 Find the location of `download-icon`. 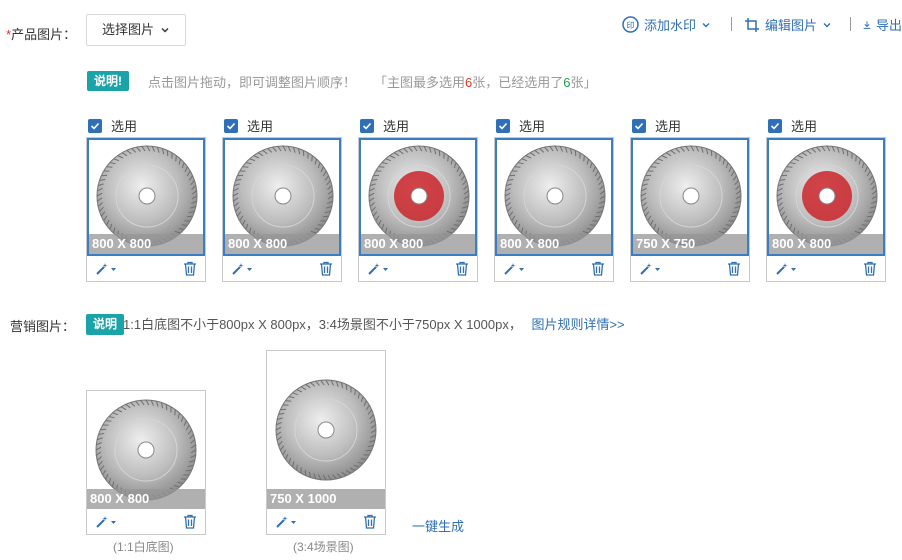

download-icon is located at coordinates (867, 24).